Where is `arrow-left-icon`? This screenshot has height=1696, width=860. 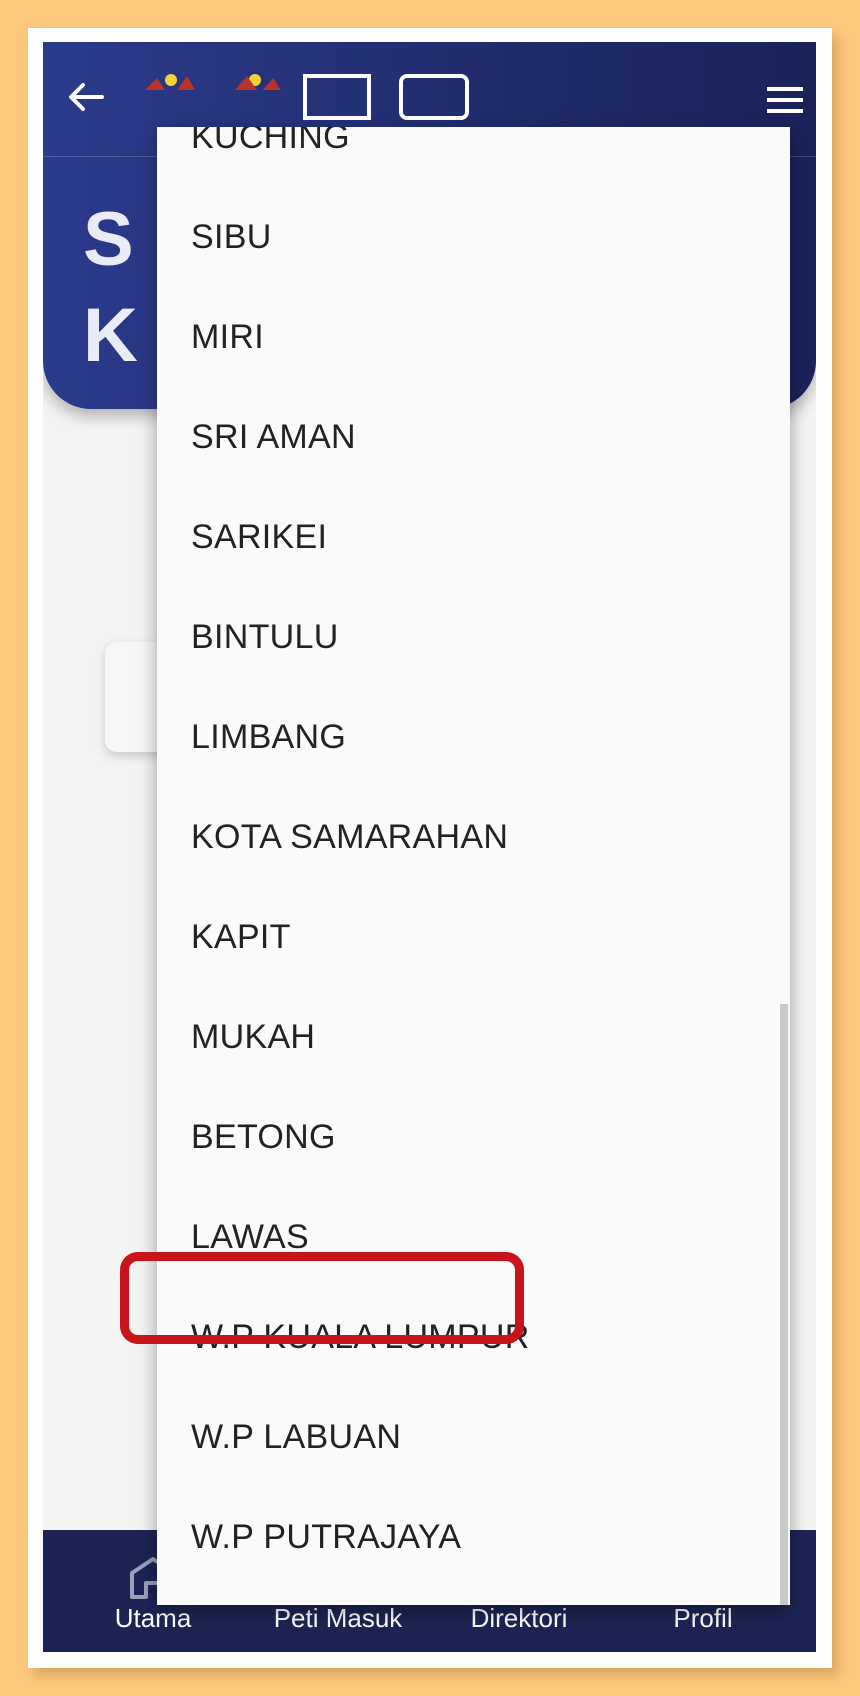
arrow-left-icon is located at coordinates (86, 97).